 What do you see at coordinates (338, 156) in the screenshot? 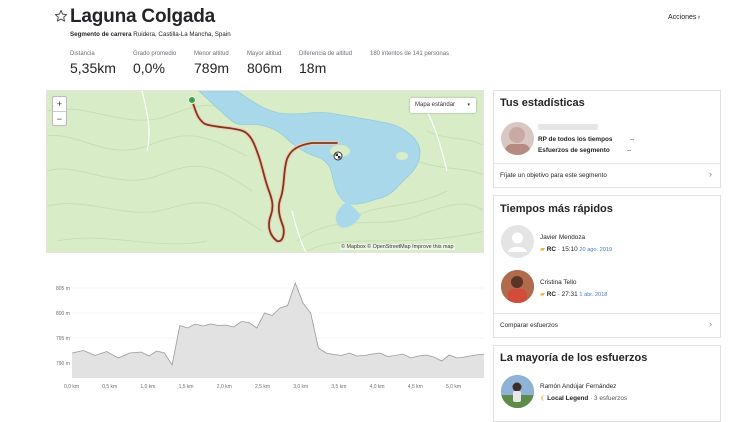
I see `route-finish-marker` at bounding box center [338, 156].